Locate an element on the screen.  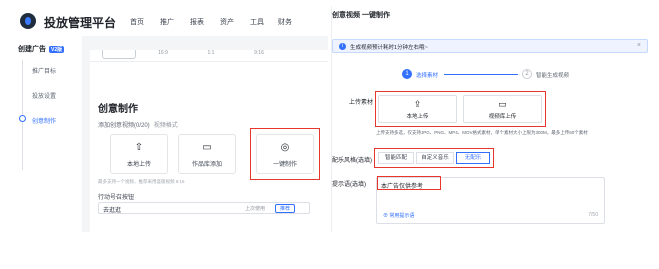
stepper: 1 选择素材 2 智能生成视频 is located at coordinates (490, 75).